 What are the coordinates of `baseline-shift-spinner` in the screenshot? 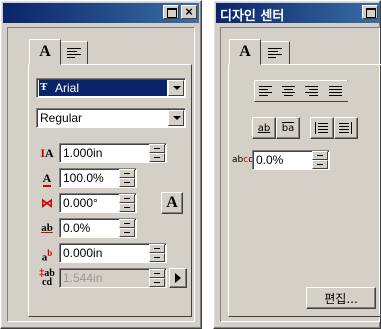 It's located at (157, 253).